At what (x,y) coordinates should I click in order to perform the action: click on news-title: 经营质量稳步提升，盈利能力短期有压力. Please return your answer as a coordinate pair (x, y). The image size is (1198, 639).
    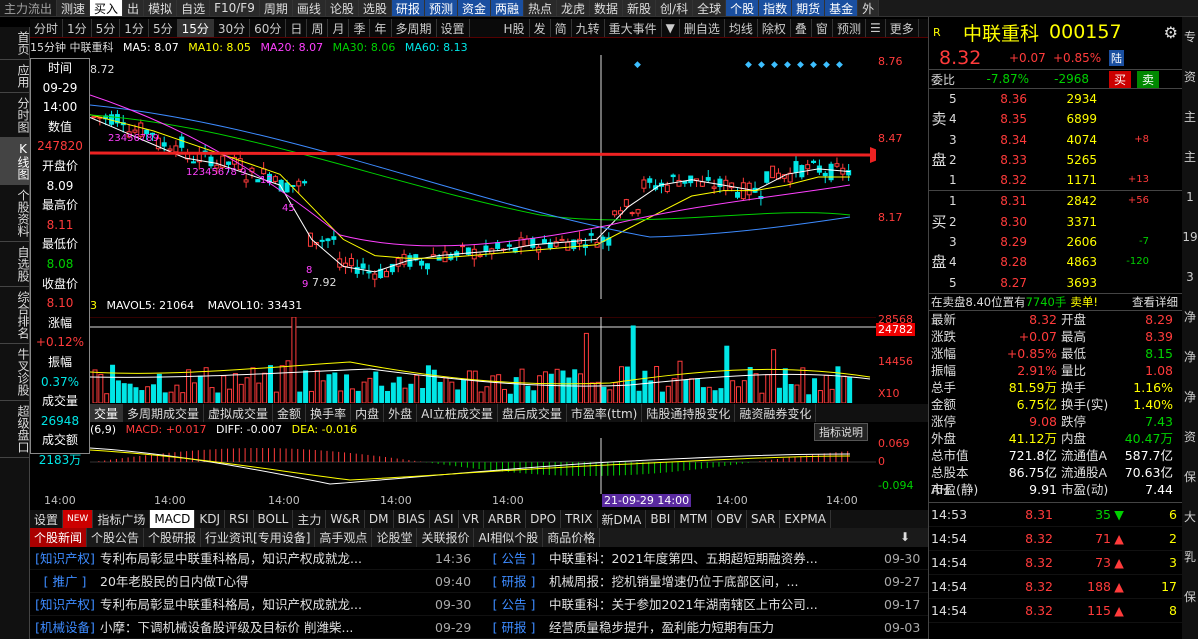
    Looking at the image, I should click on (716, 627).